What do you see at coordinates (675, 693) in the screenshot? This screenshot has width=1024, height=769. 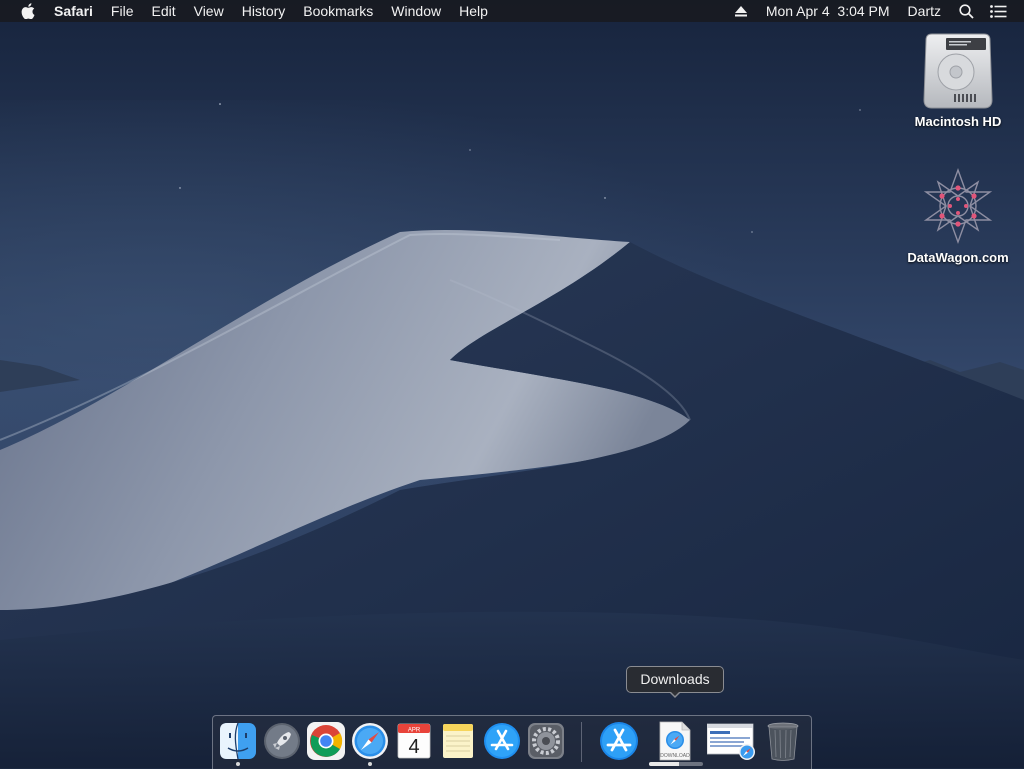 I see `tooltip-arrow-fill` at bounding box center [675, 693].